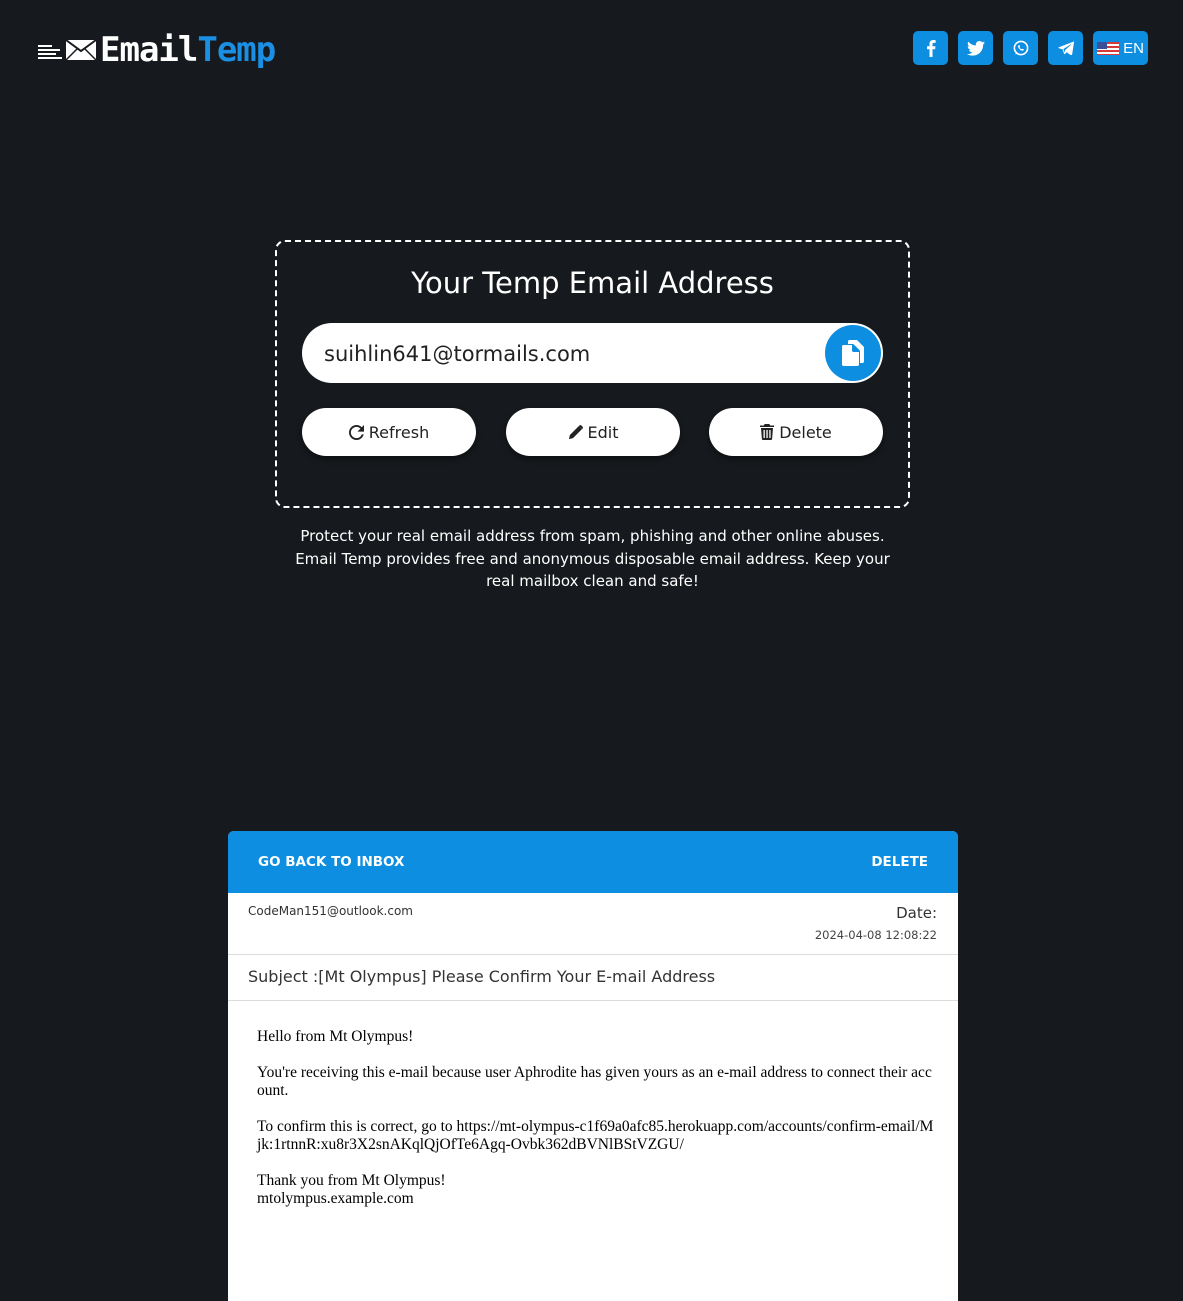 The height and width of the screenshot is (1301, 1183). Describe the element at coordinates (331, 862) in the screenshot. I see `back-to-inbox-link: GO BACK TO INBOX` at that location.